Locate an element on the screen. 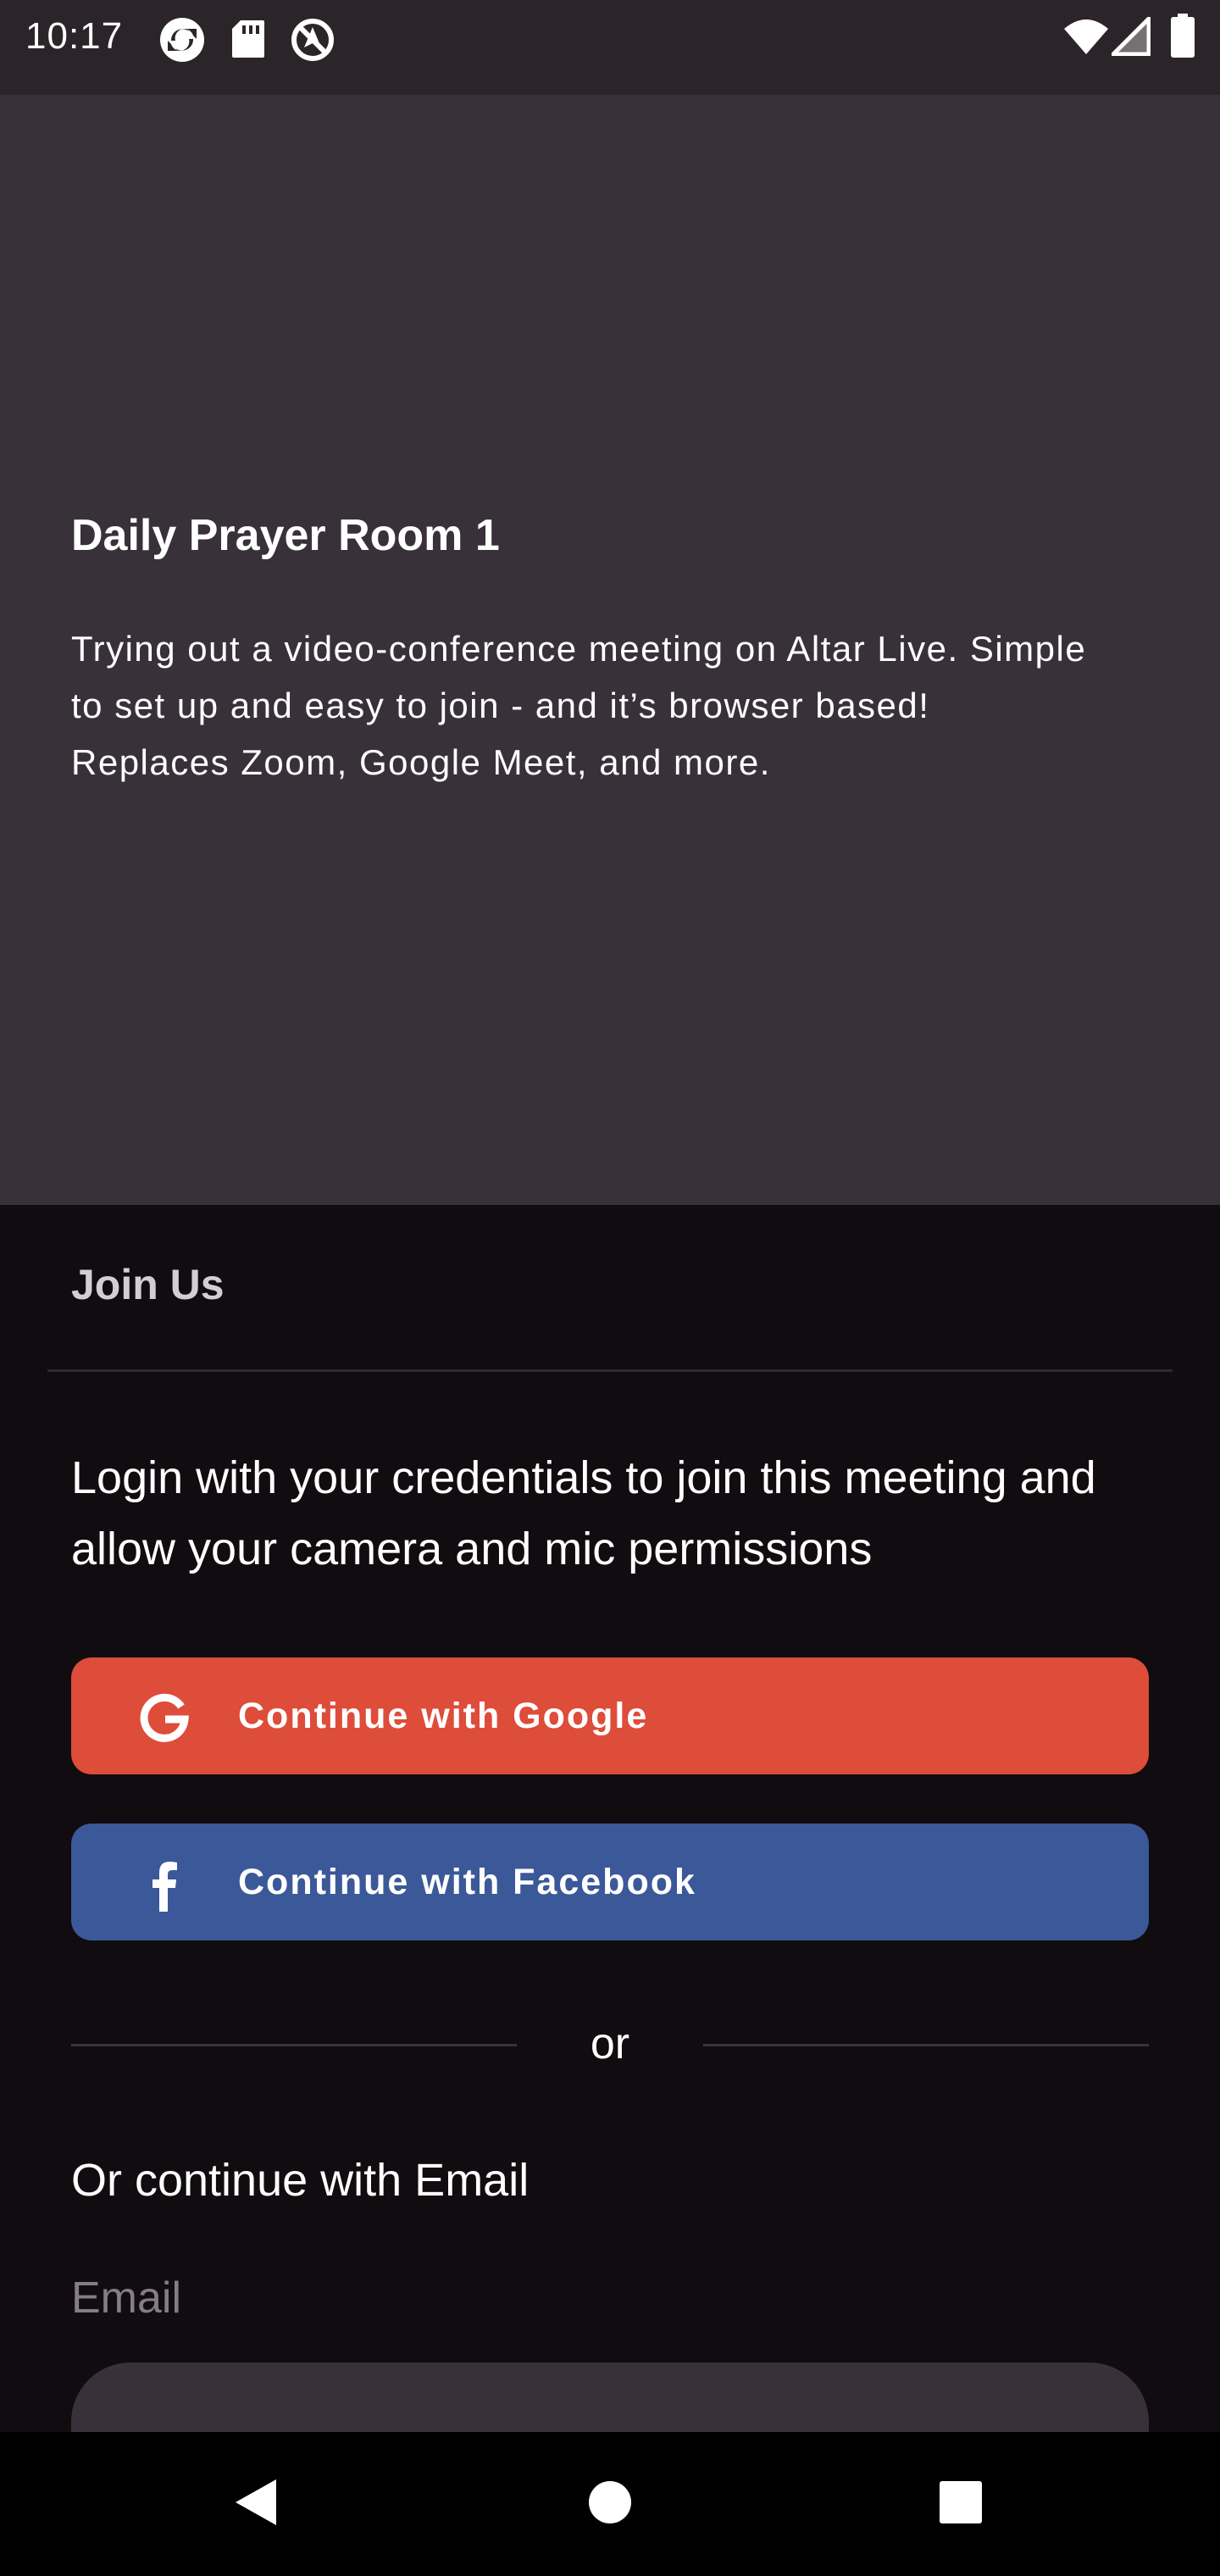  continue-with-facebook-button: Continue with Facebook is located at coordinates (610, 1882).